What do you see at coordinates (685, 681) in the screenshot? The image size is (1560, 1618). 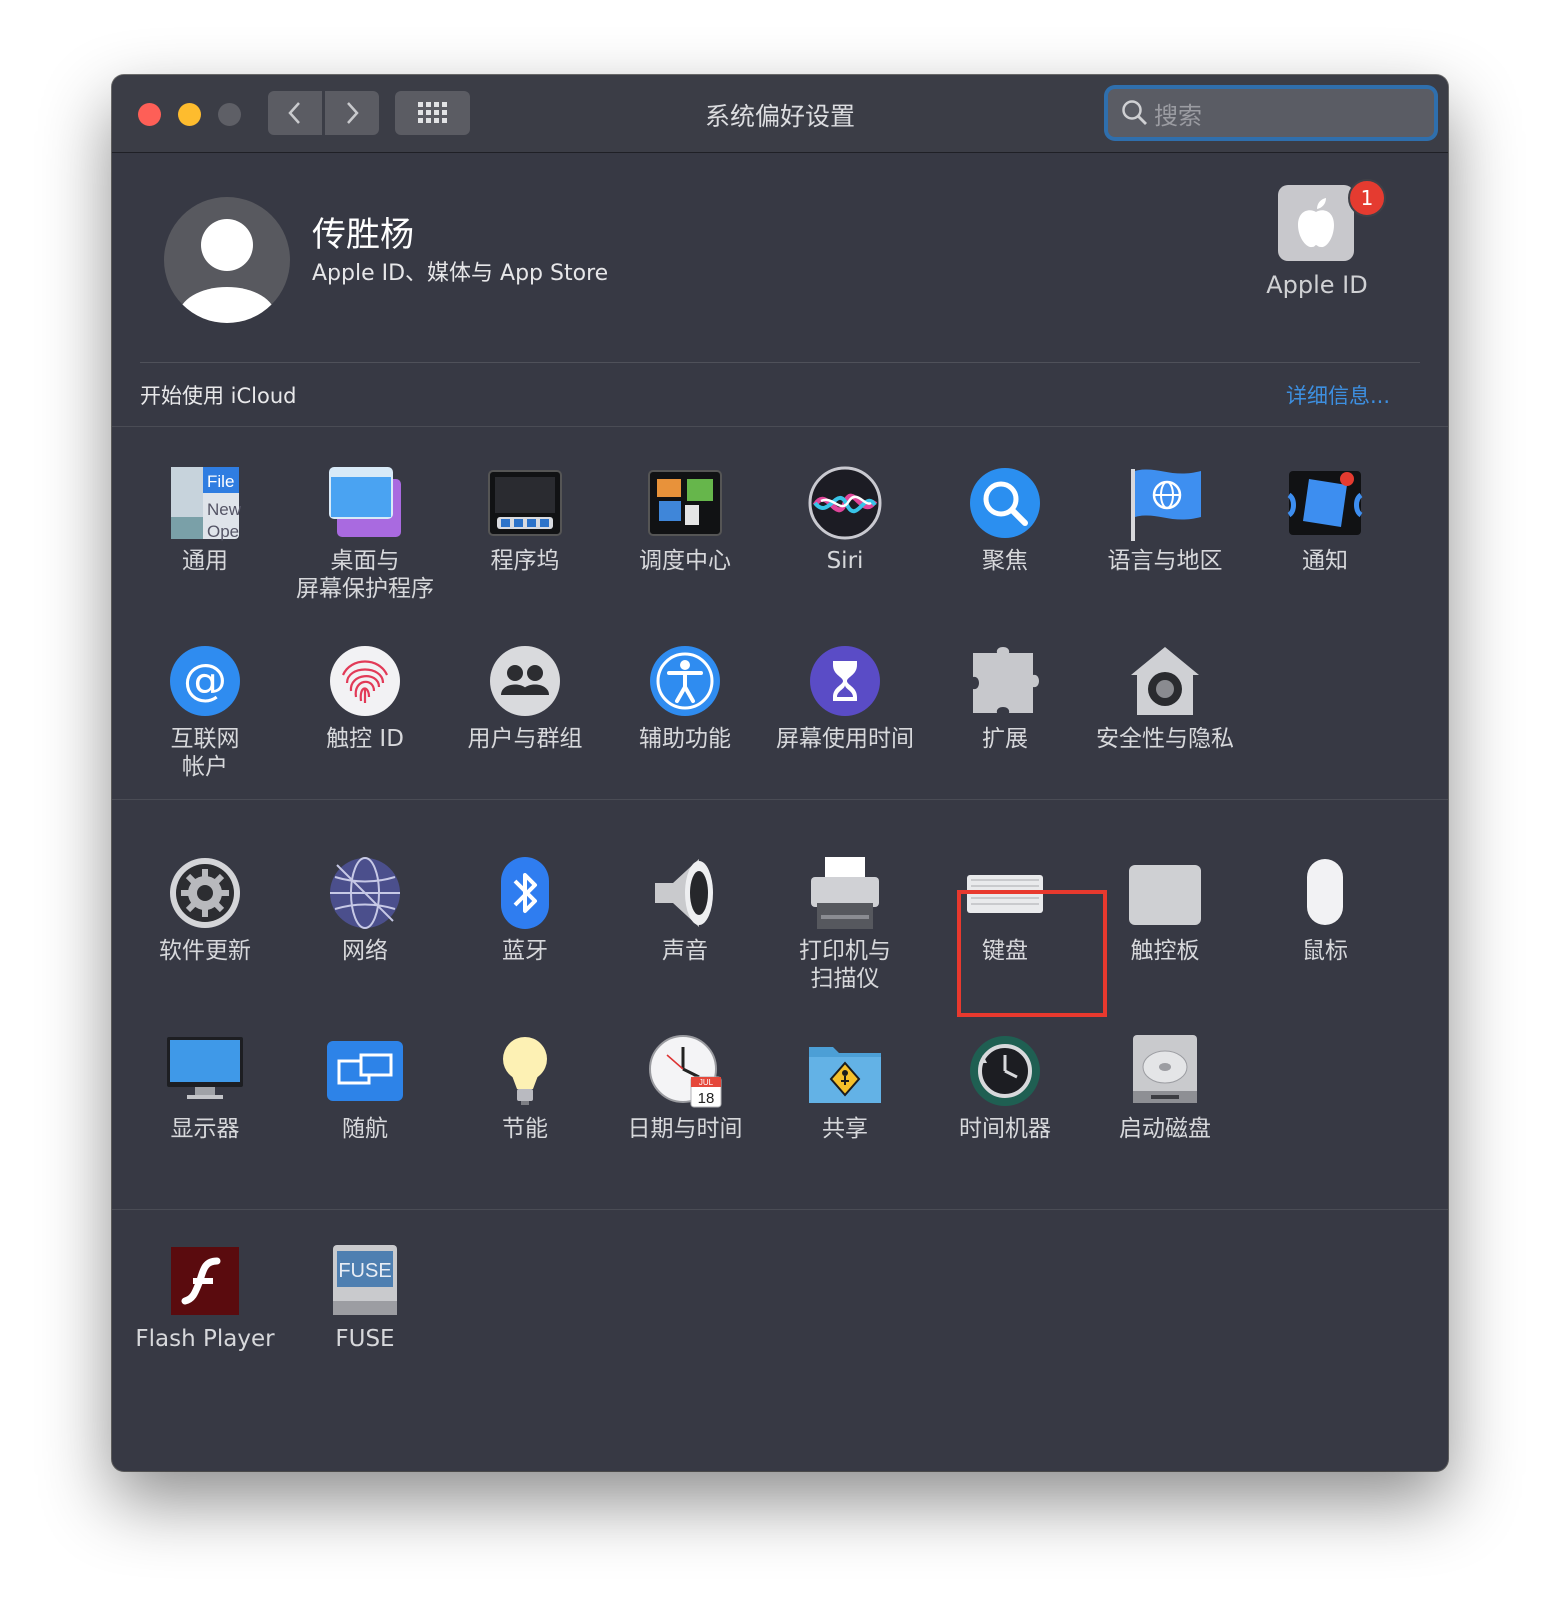 I see `accessibility-icon` at bounding box center [685, 681].